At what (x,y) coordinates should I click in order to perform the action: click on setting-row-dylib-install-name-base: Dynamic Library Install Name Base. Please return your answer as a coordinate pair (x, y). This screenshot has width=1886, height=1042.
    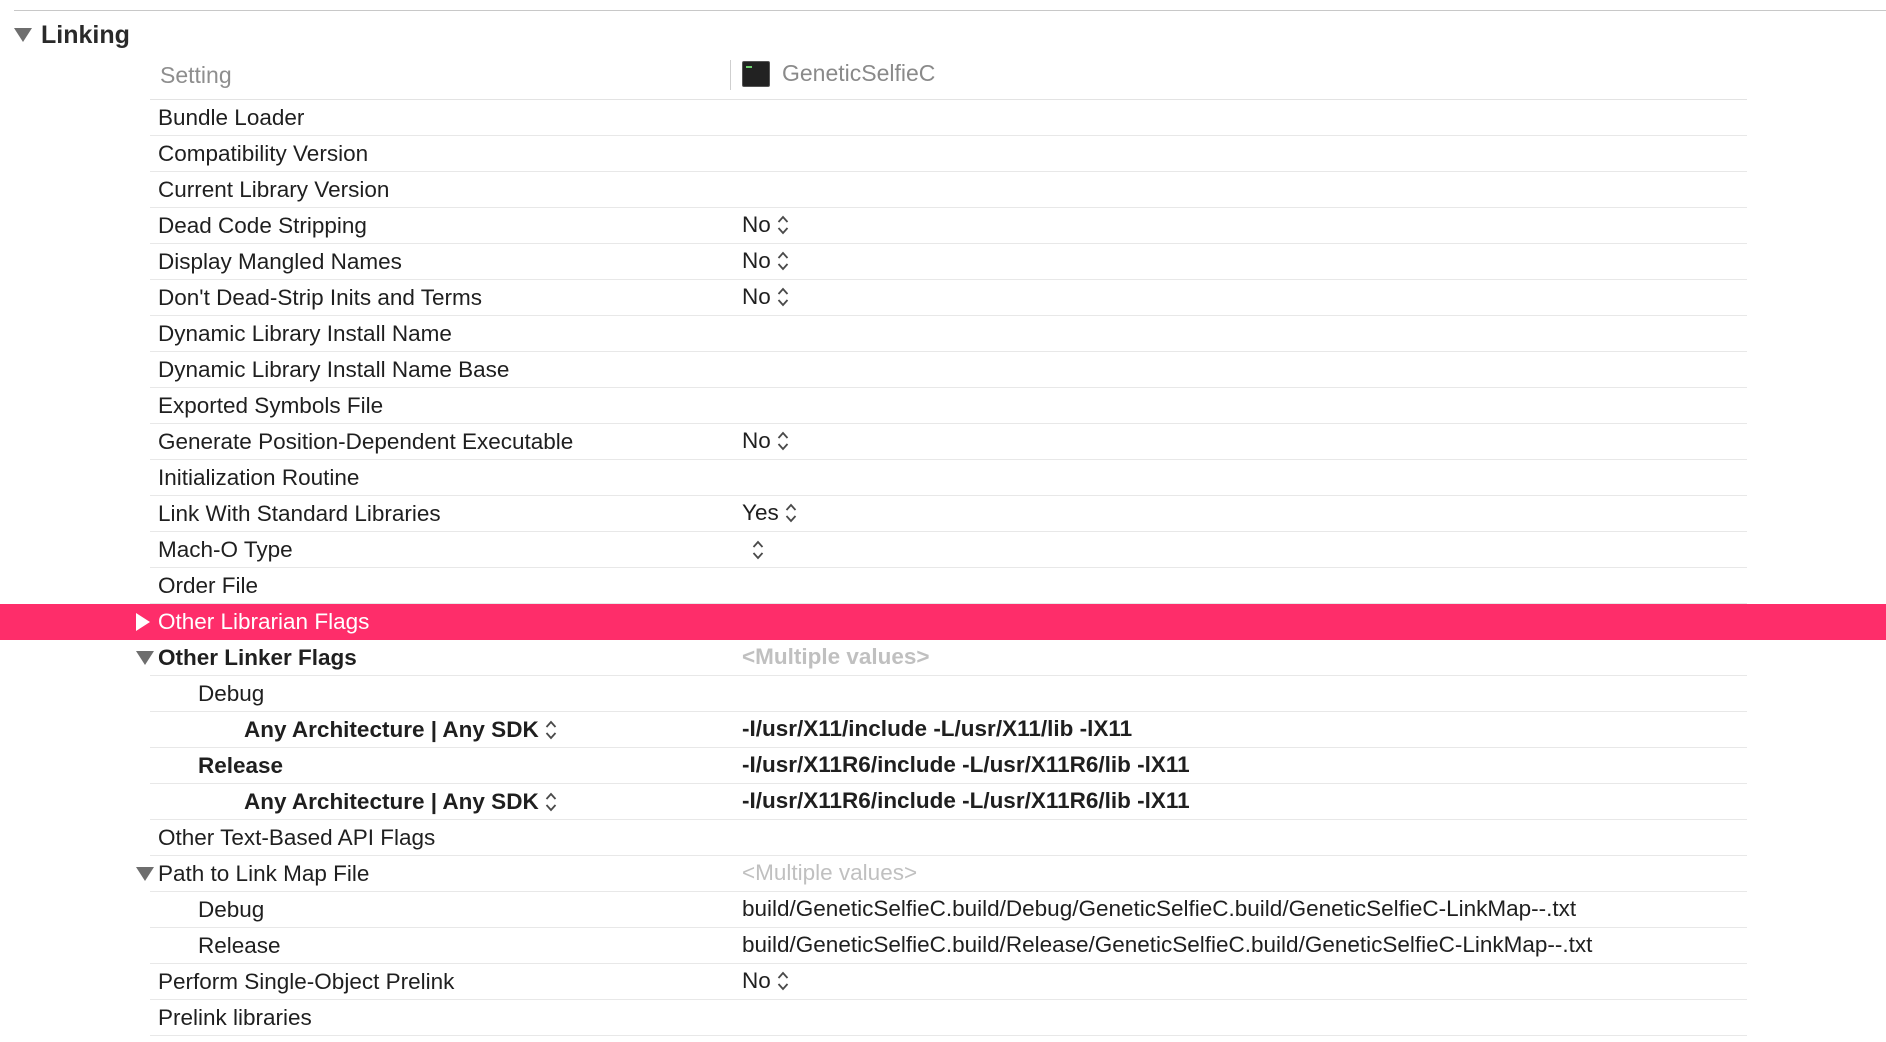
    Looking at the image, I should click on (943, 370).